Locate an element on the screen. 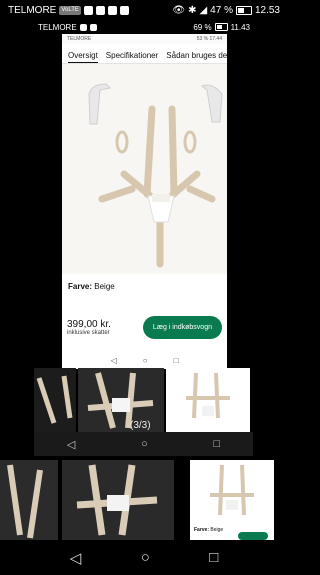 The width and height of the screenshot is (320, 575). price: 399,00 kr. inklusive skatter is located at coordinates (89, 327).